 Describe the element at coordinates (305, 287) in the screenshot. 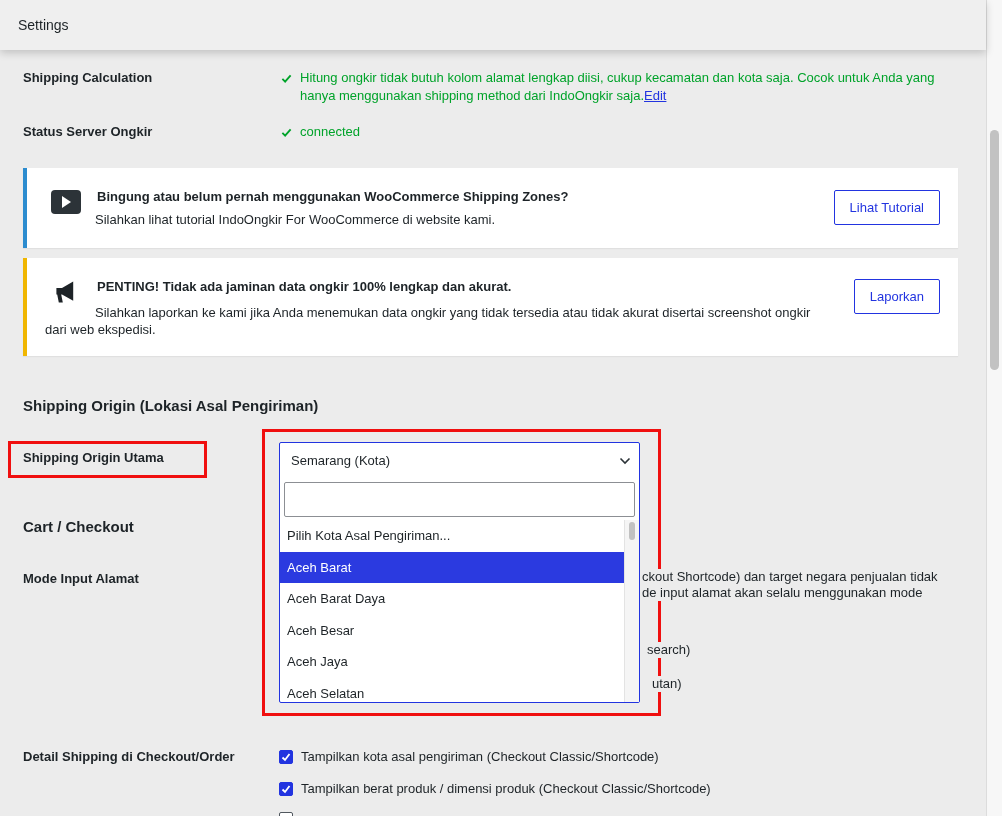

I see `notice-title: PENTING! Tidak ada jaminan data ongkir 100% lengkap dan akurat.` at that location.